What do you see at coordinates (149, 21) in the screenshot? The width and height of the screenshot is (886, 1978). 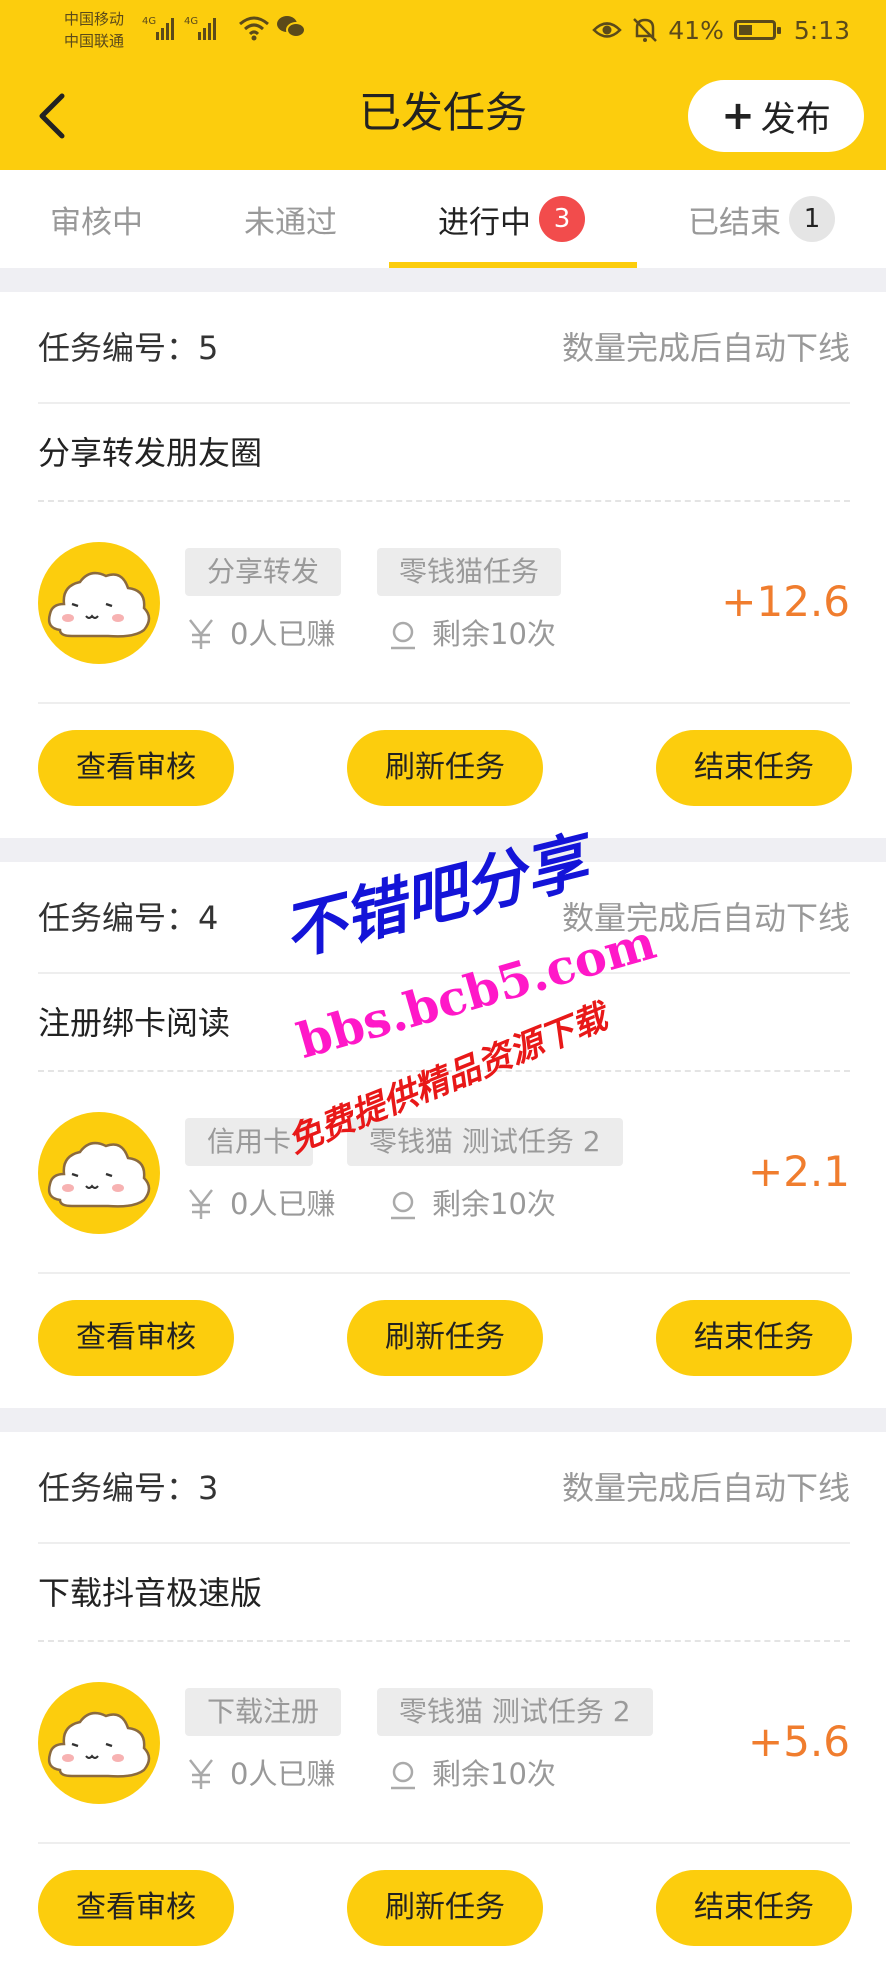 I see `network-type-1: 4G` at bounding box center [149, 21].